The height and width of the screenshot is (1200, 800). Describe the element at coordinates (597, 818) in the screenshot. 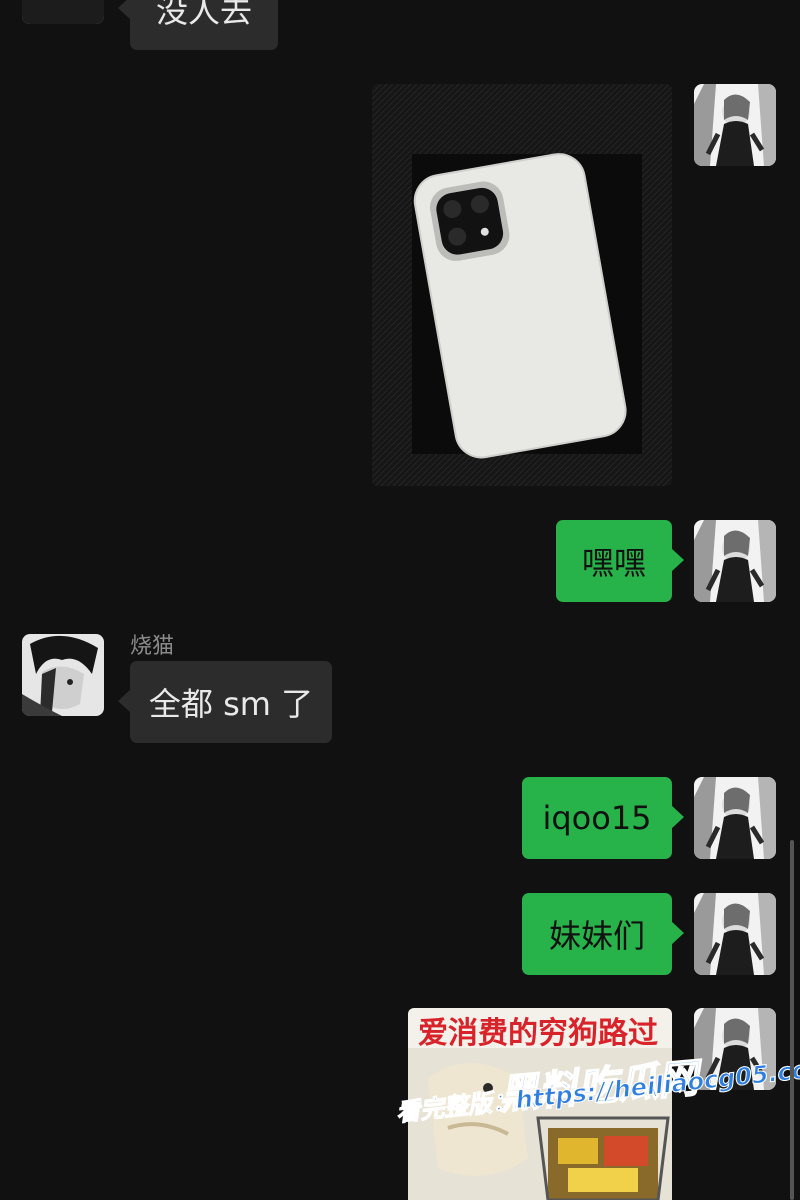

I see `message-text: iqoo15` at that location.